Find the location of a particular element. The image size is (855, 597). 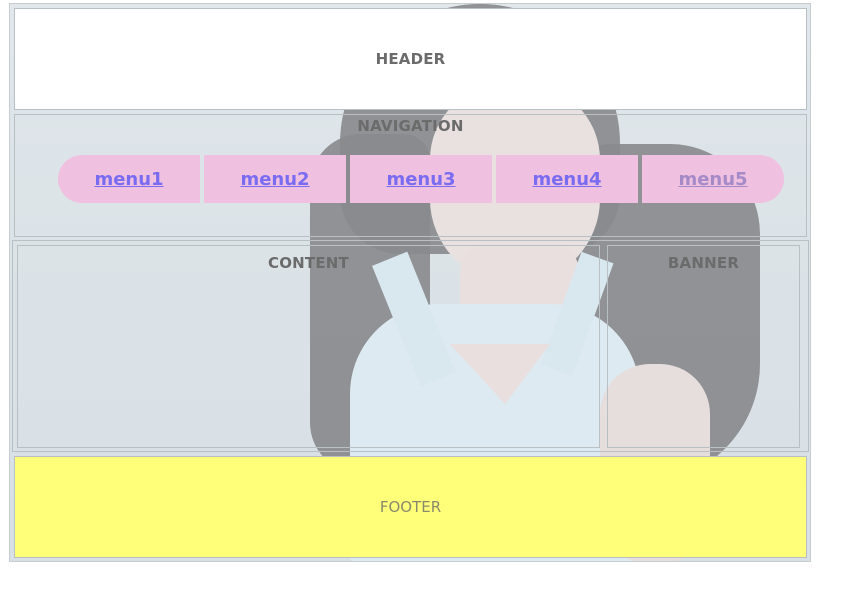

header-label: HEADER is located at coordinates (410, 59).